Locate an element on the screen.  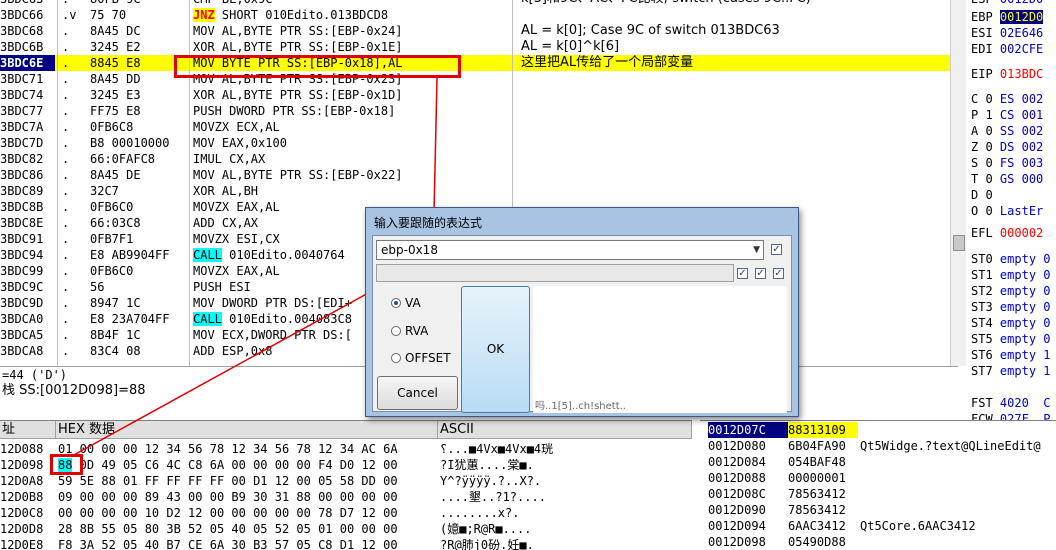
radio-offset: OFFSET is located at coordinates (421, 358).